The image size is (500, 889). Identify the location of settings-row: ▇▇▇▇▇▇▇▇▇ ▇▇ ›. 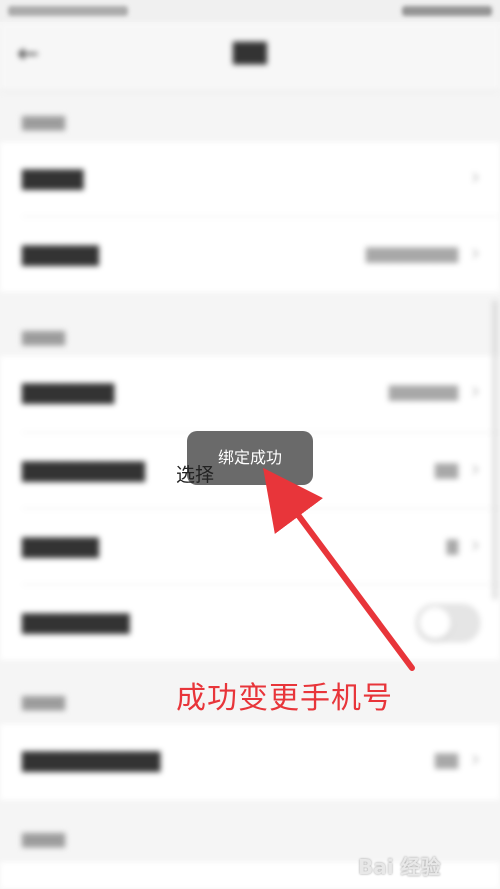
(250, 761).